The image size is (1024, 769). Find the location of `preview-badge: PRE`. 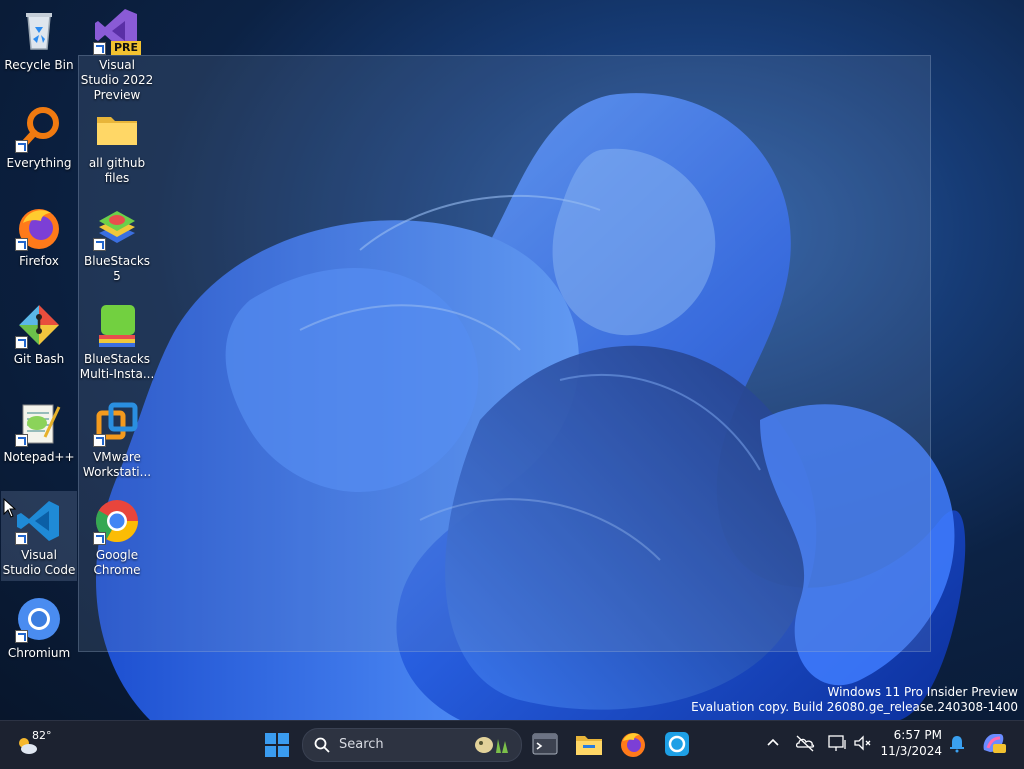

preview-badge: PRE is located at coordinates (125, 48).